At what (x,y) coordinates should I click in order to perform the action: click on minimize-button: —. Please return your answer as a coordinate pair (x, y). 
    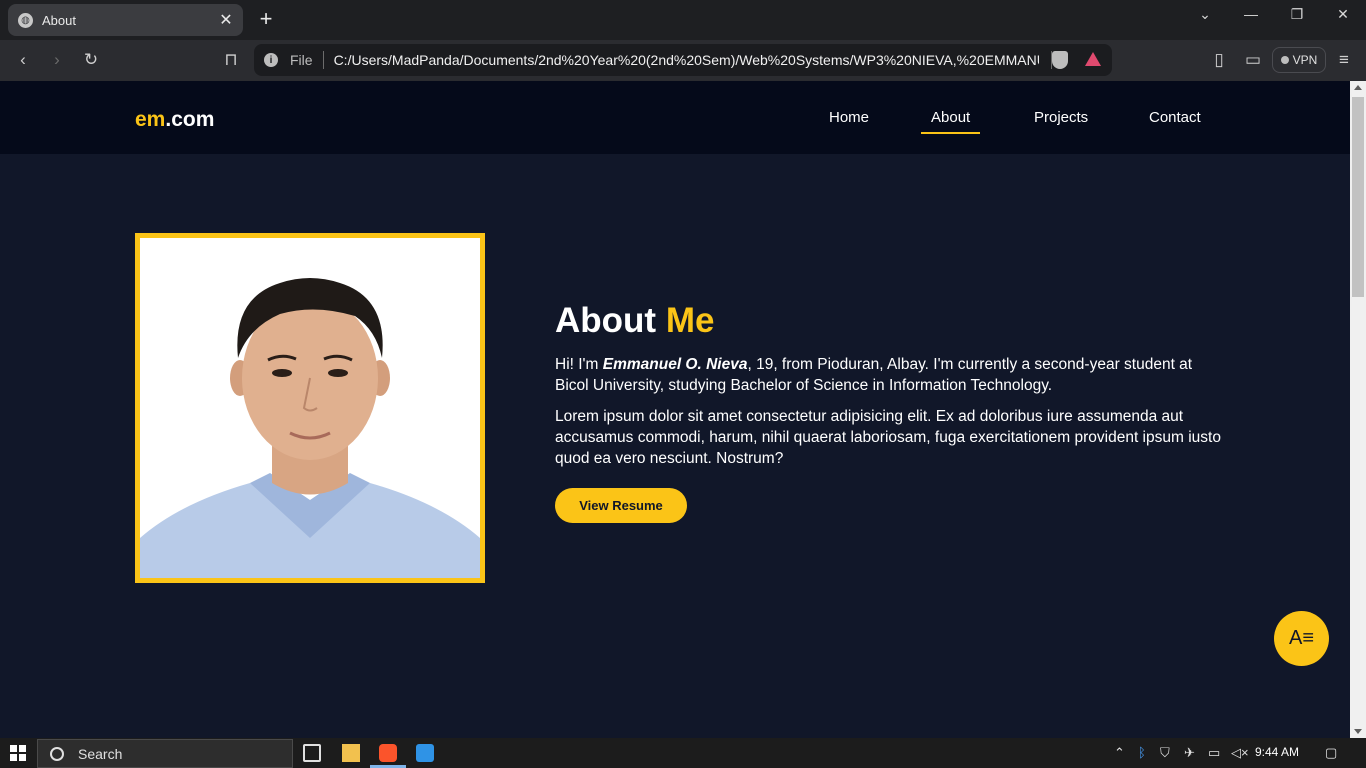
    Looking at the image, I should click on (1251, 14).